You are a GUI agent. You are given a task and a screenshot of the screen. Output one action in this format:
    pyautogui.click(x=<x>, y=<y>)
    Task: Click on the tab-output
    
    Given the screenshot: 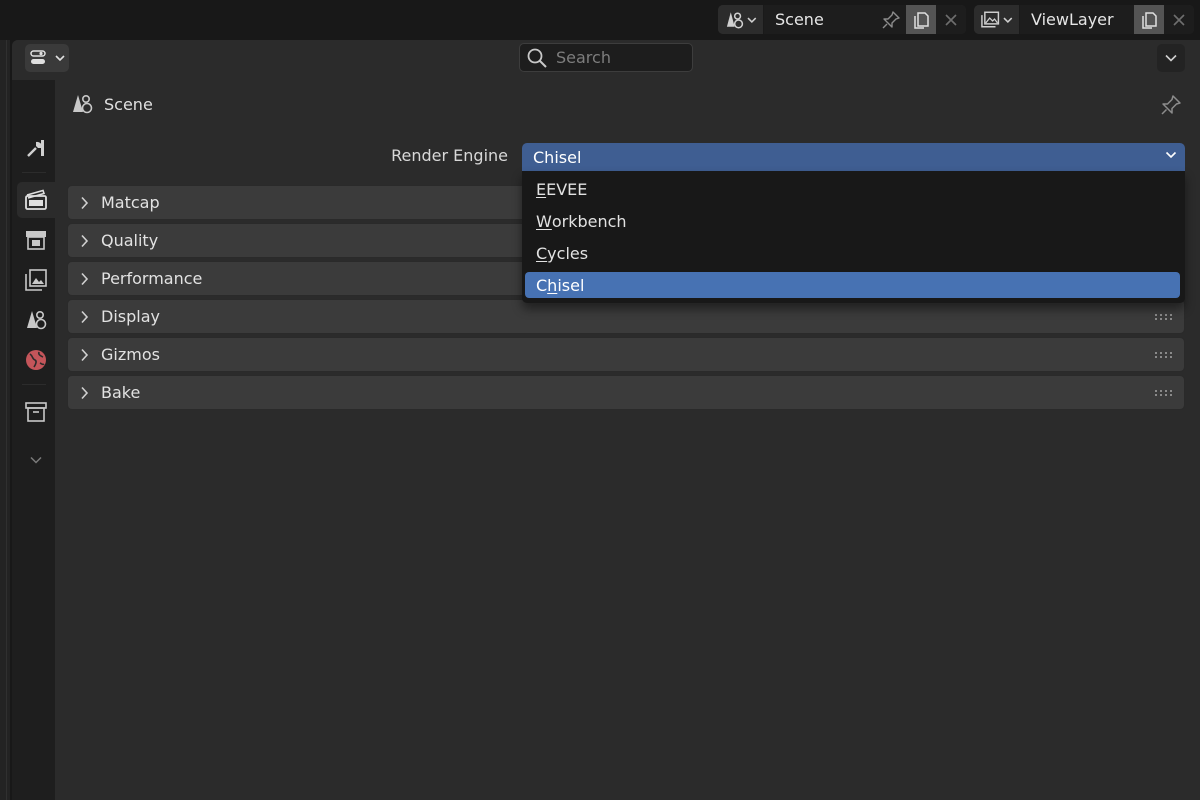 What is the action you would take?
    pyautogui.click(x=36, y=240)
    